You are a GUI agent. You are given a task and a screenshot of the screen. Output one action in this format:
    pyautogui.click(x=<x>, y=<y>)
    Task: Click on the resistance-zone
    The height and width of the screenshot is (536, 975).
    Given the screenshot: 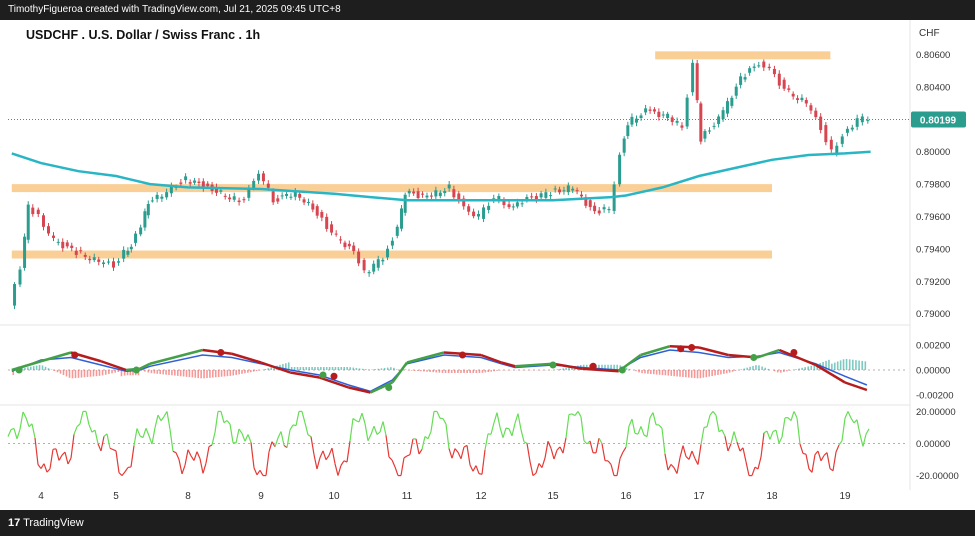 What is the action you would take?
    pyautogui.click(x=392, y=254)
    